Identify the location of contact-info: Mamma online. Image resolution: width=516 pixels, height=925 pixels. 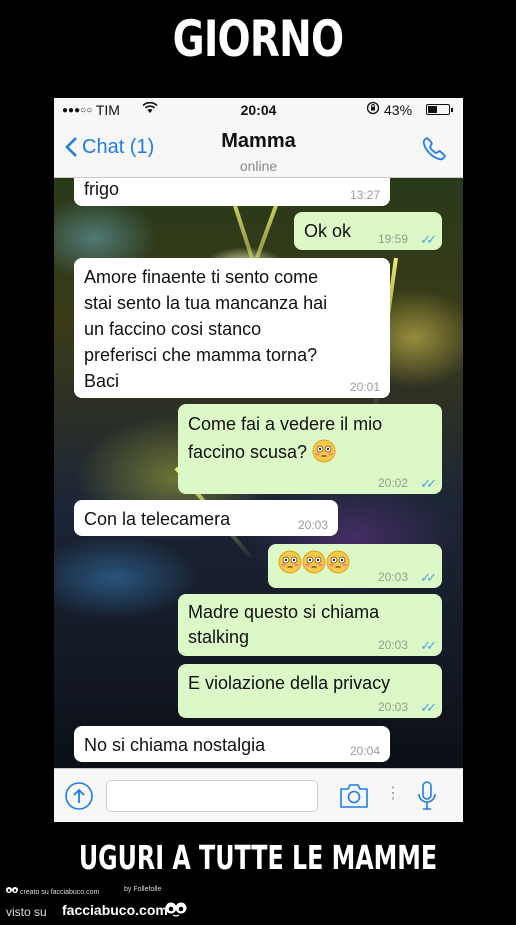
(258, 152).